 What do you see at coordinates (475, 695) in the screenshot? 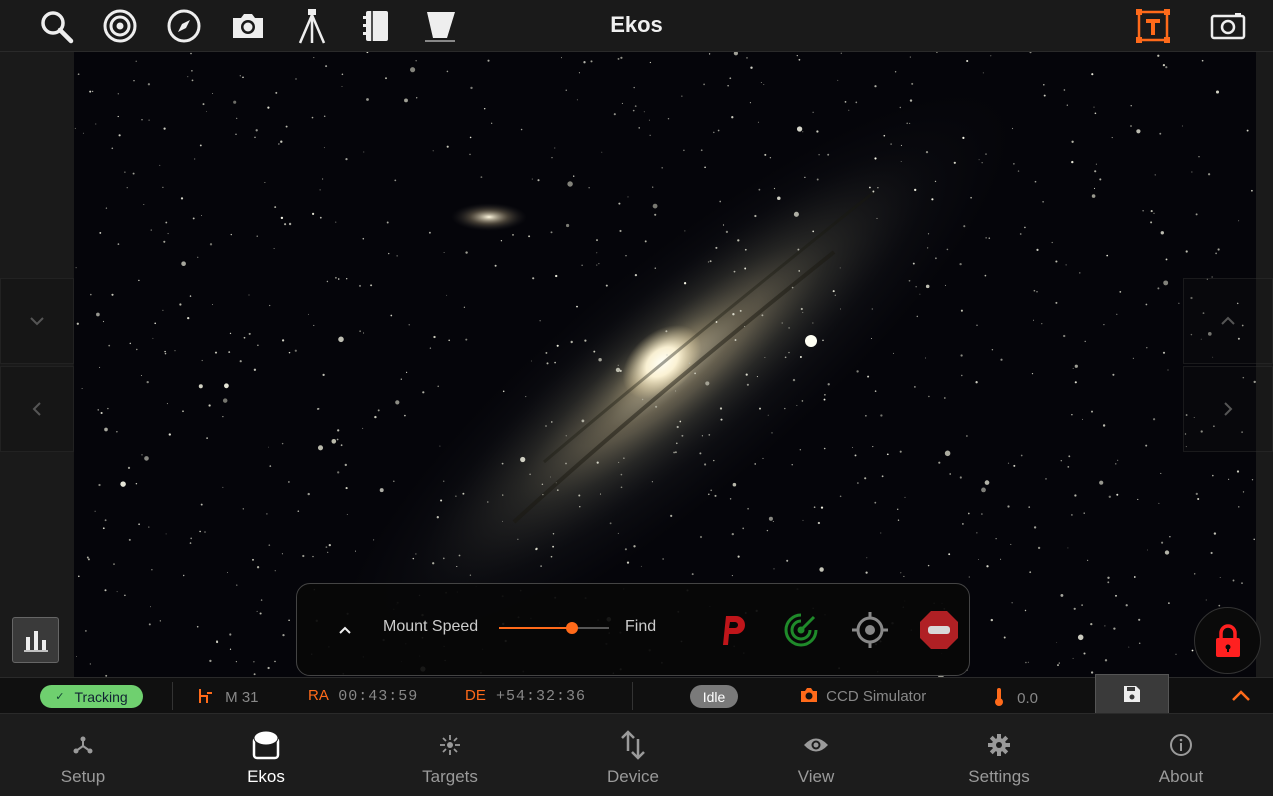
I see `de-label: DE` at bounding box center [475, 695].